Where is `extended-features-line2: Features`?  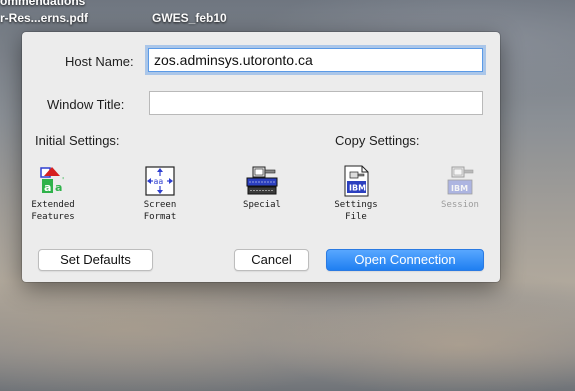 extended-features-line2: Features is located at coordinates (53, 217).